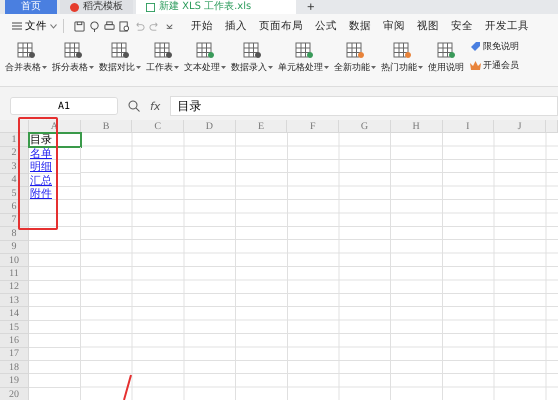 The height and width of the screenshot is (400, 558). Describe the element at coordinates (14, 314) in the screenshot. I see `row-header: 14` at that location.